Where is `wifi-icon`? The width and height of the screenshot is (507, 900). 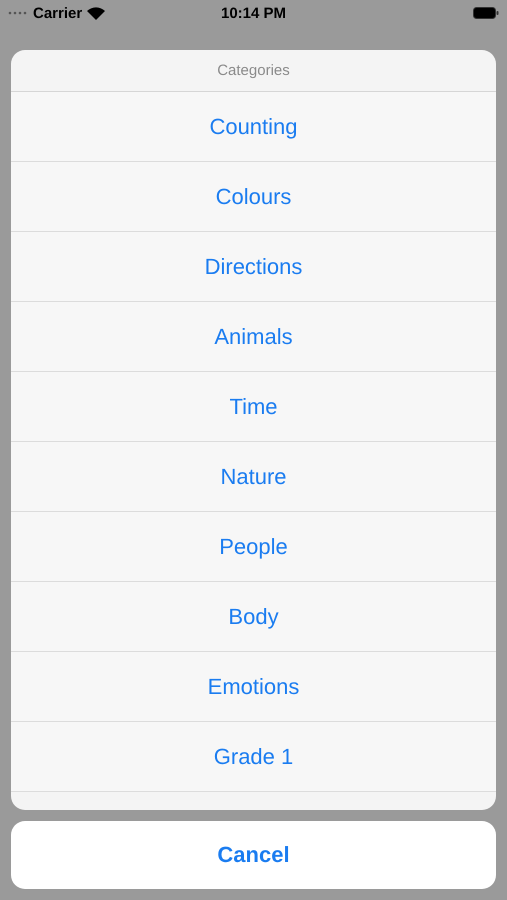 wifi-icon is located at coordinates (96, 13).